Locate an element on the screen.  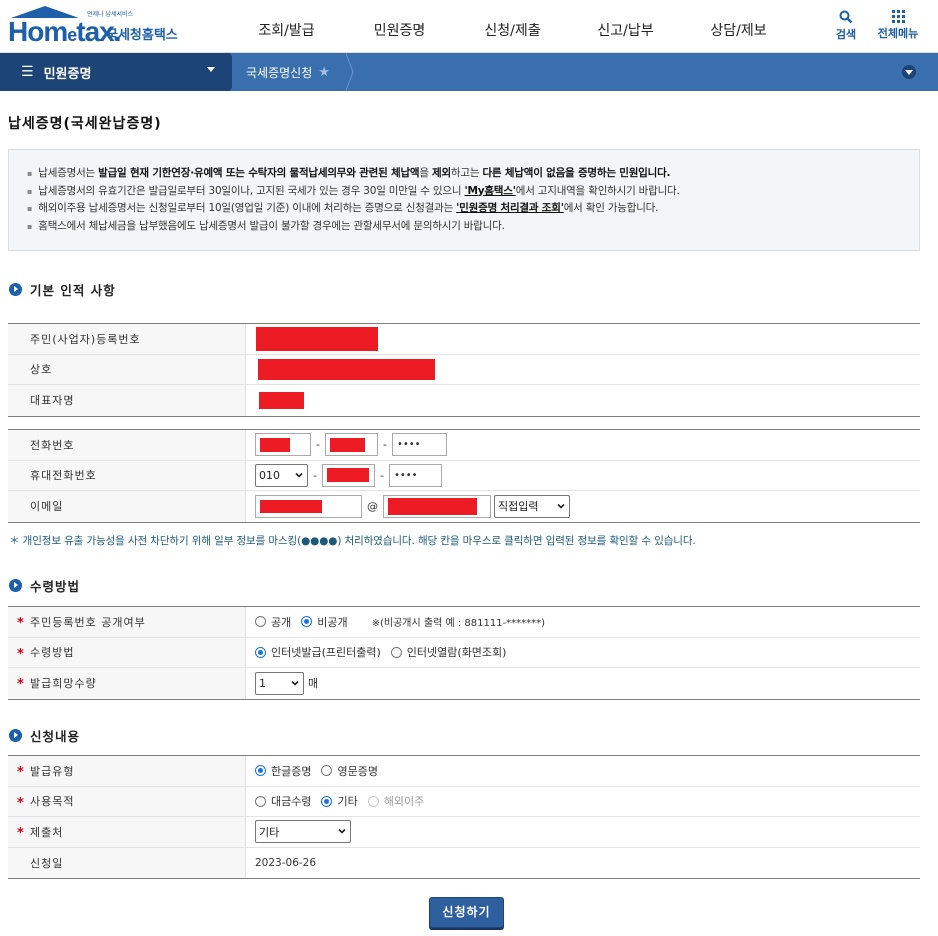
table-row: 이메일 @ 직접입력 is located at coordinates (464, 506).